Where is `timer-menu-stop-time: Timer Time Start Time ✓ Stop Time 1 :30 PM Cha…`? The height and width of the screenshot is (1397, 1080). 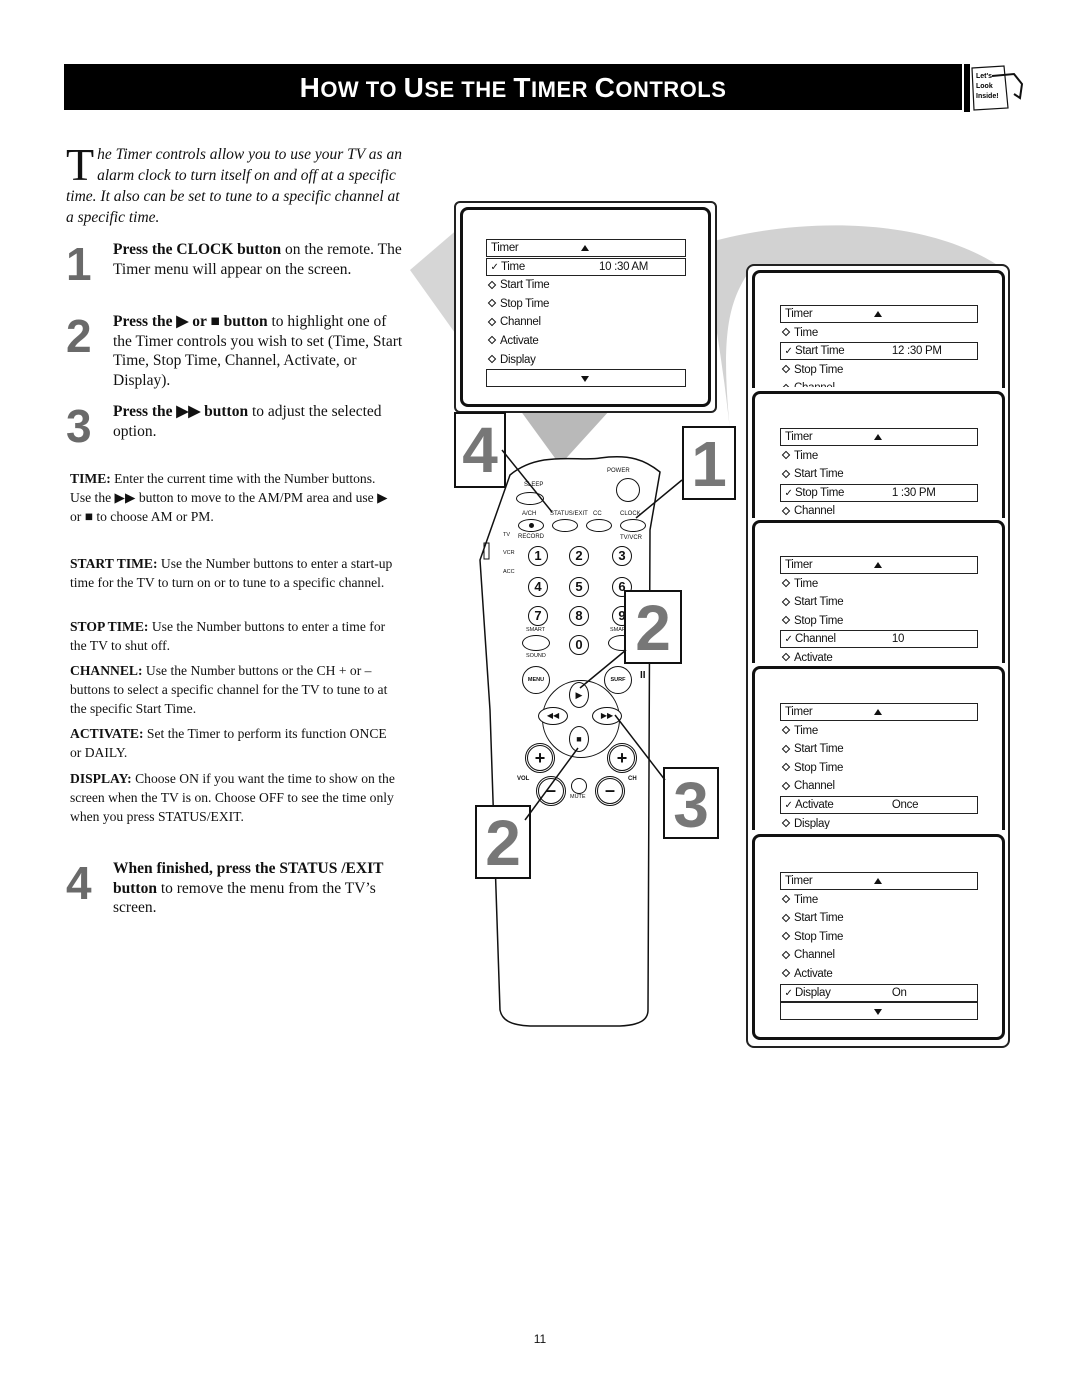 timer-menu-stop-time: Timer Time Start Time ✓ Stop Time 1 :30 PM Cha… is located at coordinates (879, 472).